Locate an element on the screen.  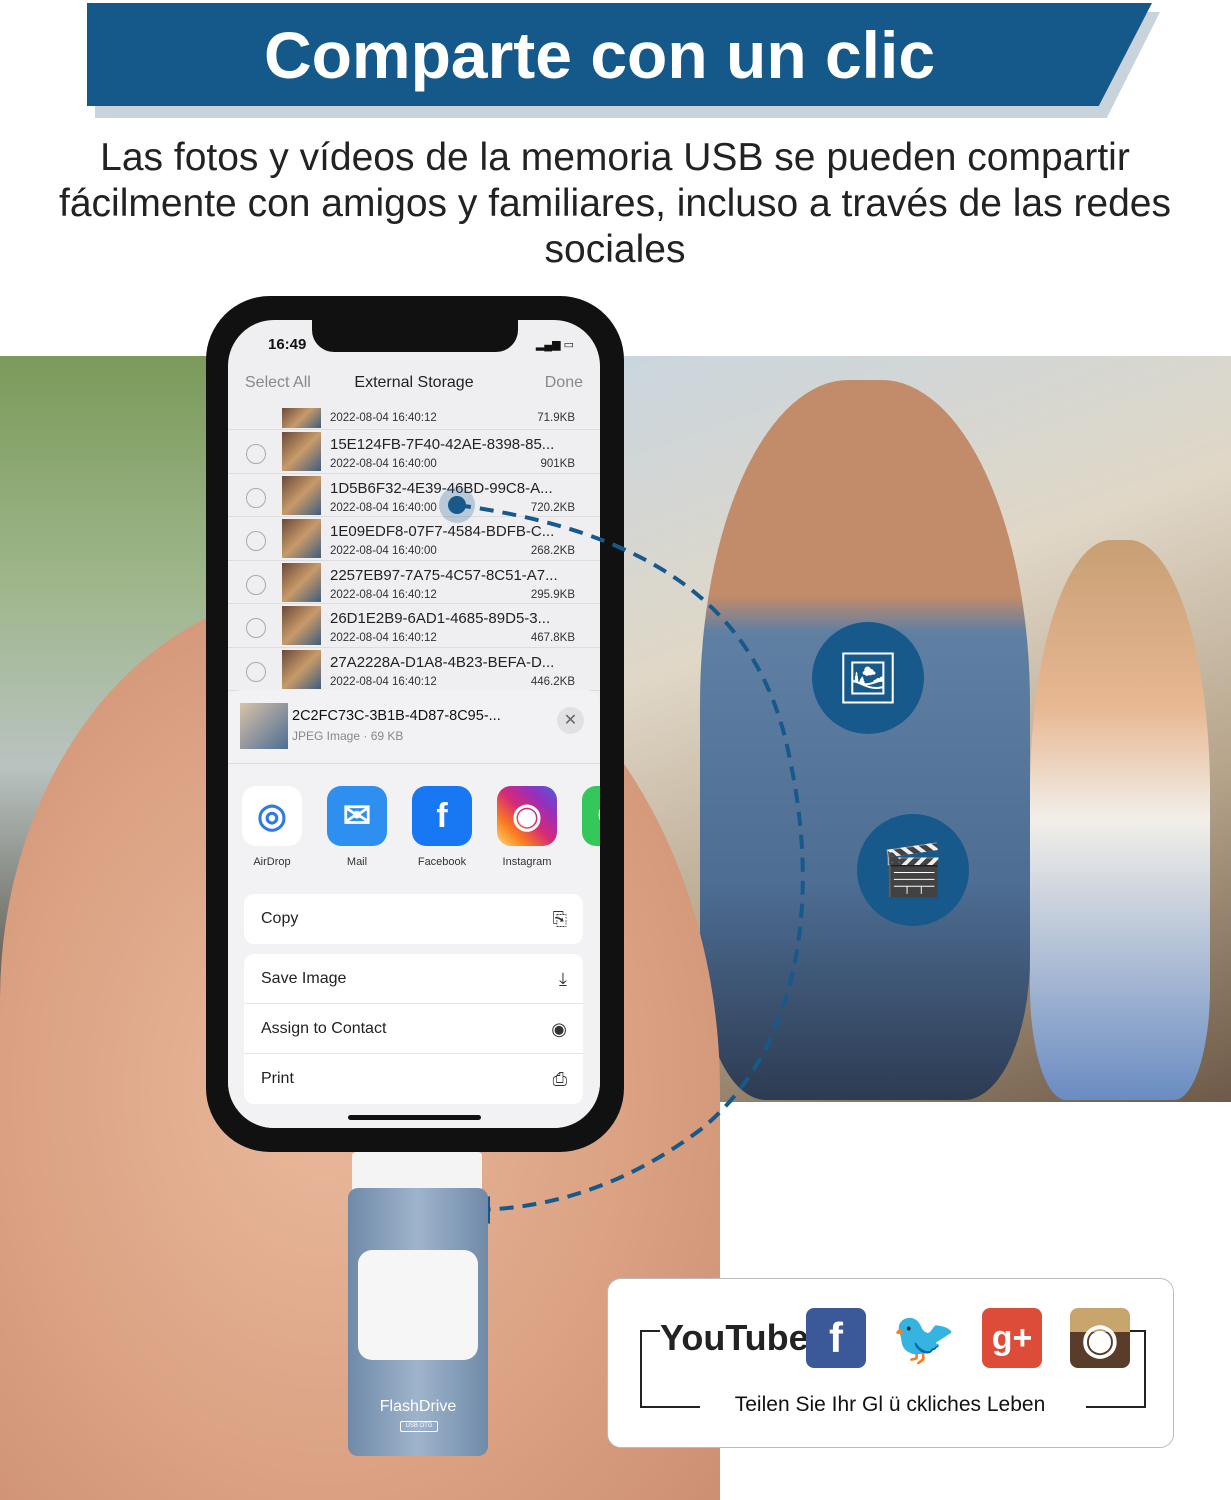
usb-c-cap is located at coordinates (418, 1305).